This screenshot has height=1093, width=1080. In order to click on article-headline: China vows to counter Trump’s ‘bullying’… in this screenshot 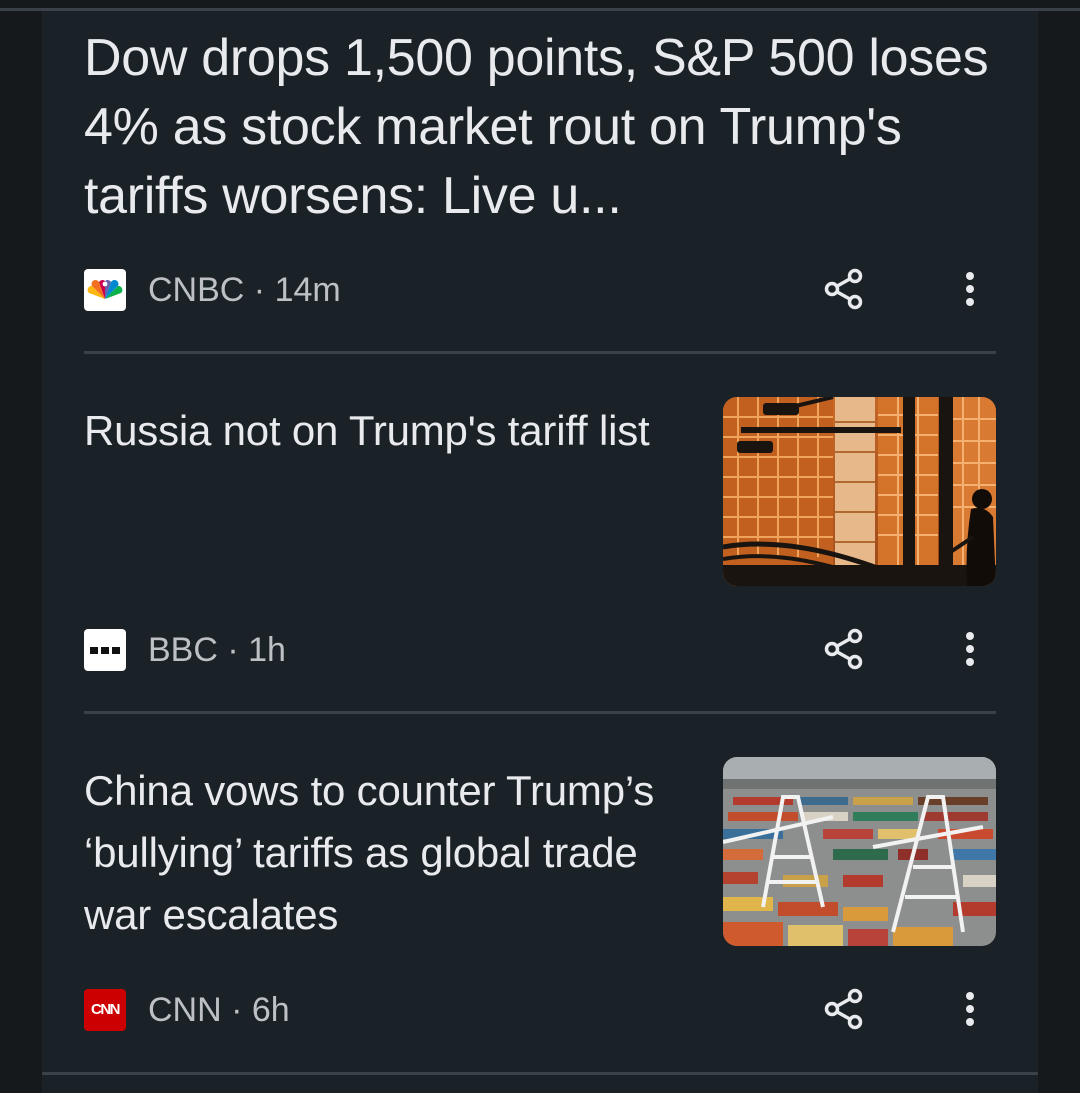, I will do `click(384, 853)`.